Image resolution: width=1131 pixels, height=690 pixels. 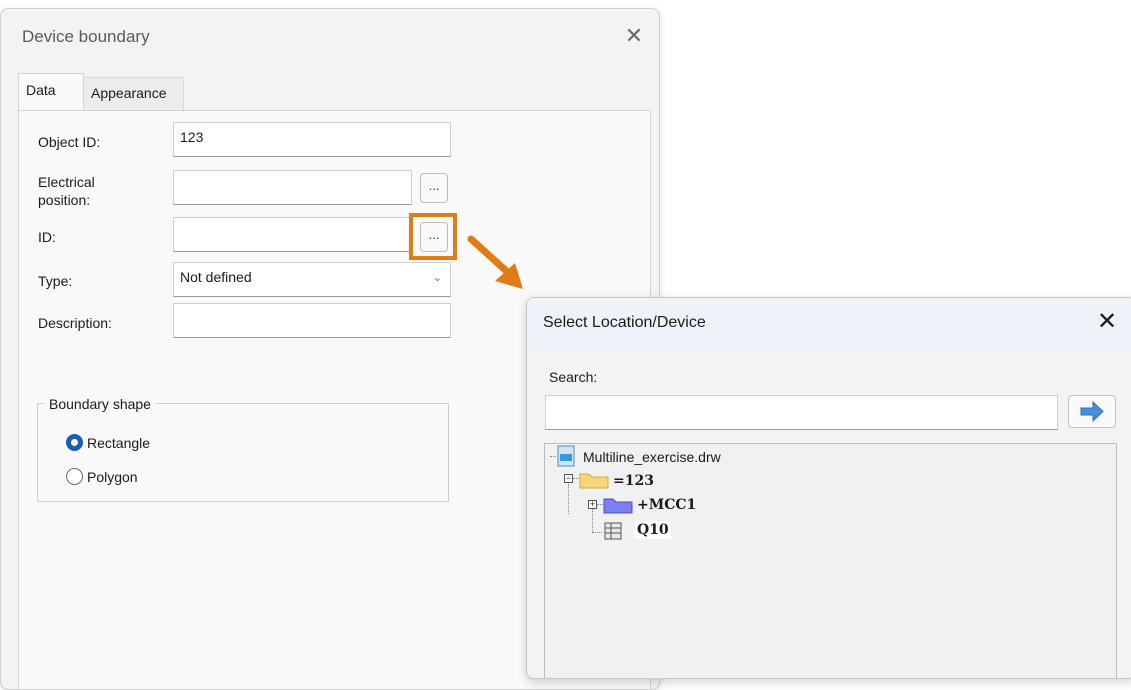 I want to click on id-browse-highlight, so click(x=433, y=236).